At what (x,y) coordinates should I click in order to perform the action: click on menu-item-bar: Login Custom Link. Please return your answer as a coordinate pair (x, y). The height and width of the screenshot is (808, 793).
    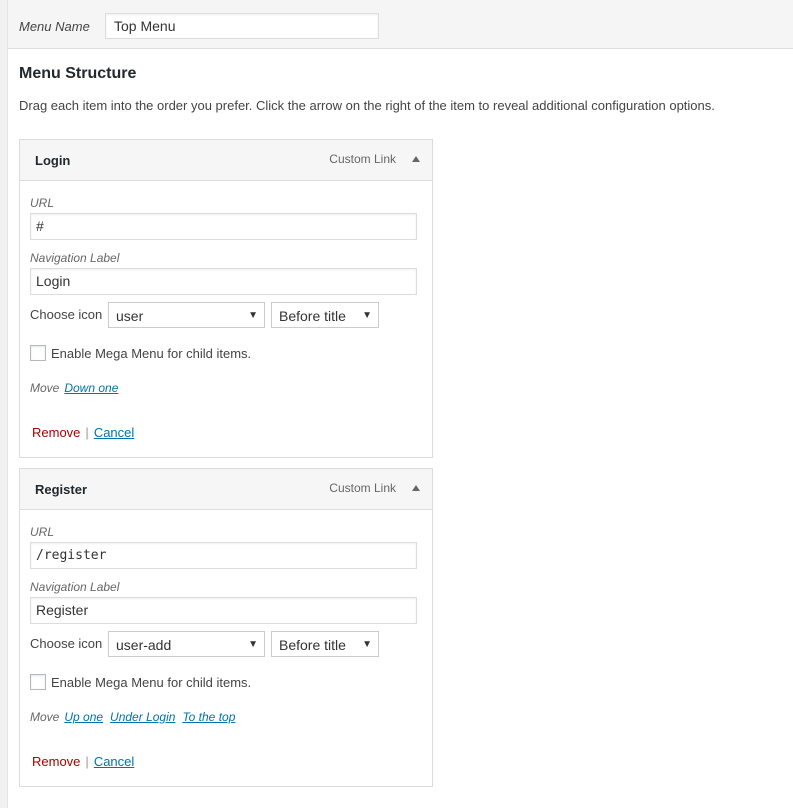
    Looking at the image, I should click on (226, 160).